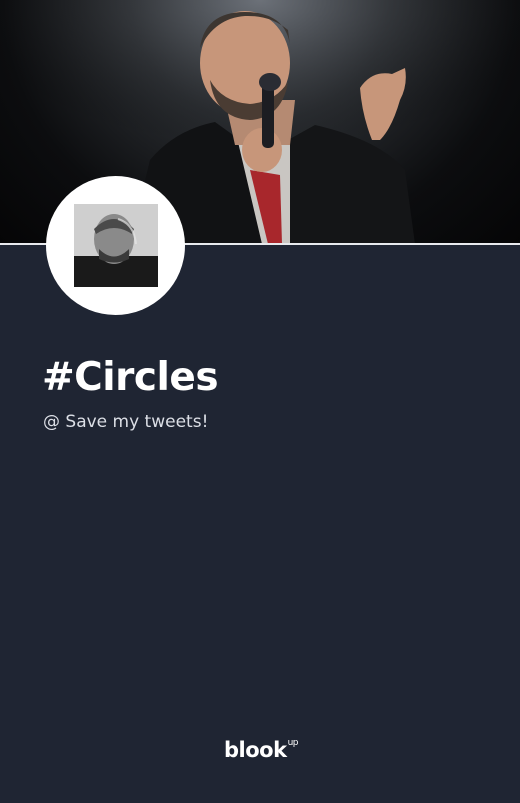 The width and height of the screenshot is (520, 803). Describe the element at coordinates (293, 743) in the screenshot. I see `brand-superscript: up` at that location.